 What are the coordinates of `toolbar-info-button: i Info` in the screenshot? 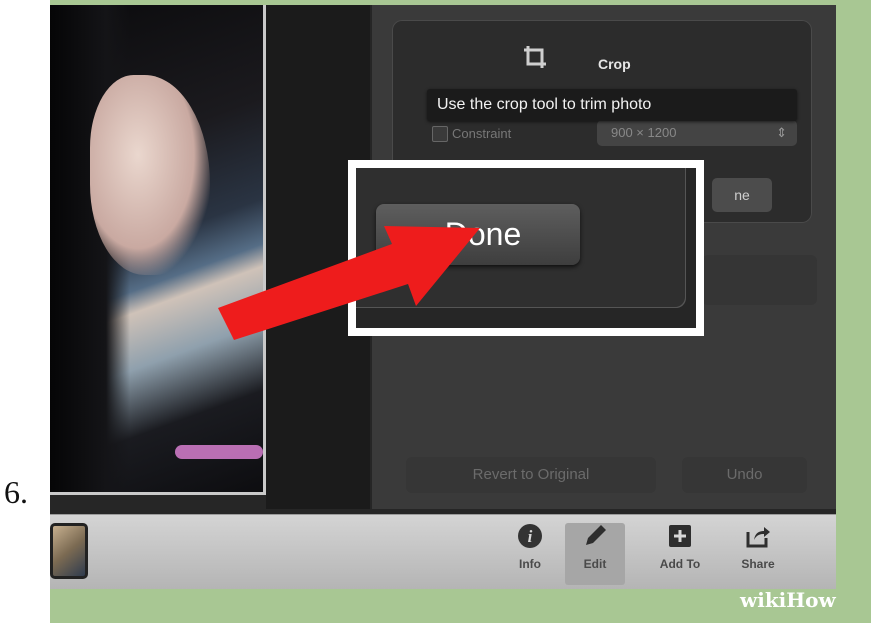 It's located at (530, 554).